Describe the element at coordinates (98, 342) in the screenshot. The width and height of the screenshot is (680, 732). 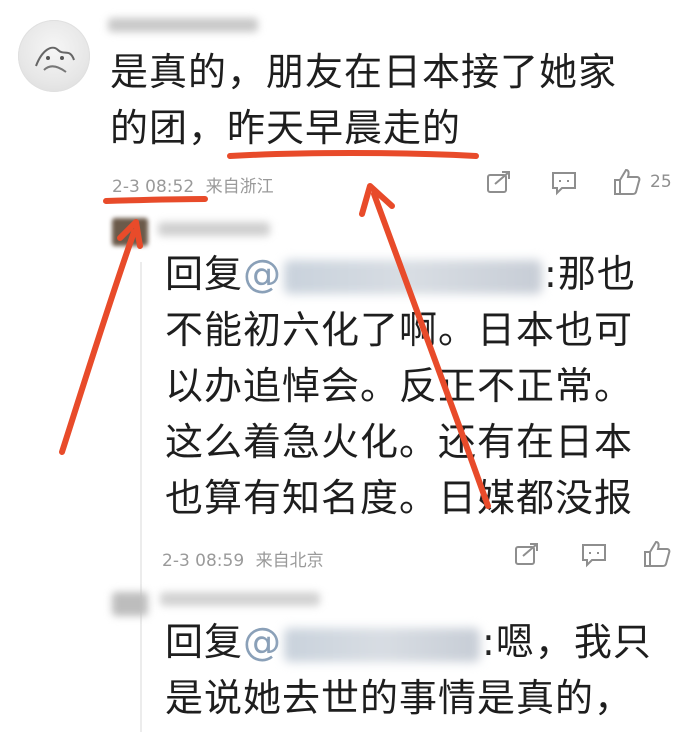
I see `arrow-left-annotation` at that location.